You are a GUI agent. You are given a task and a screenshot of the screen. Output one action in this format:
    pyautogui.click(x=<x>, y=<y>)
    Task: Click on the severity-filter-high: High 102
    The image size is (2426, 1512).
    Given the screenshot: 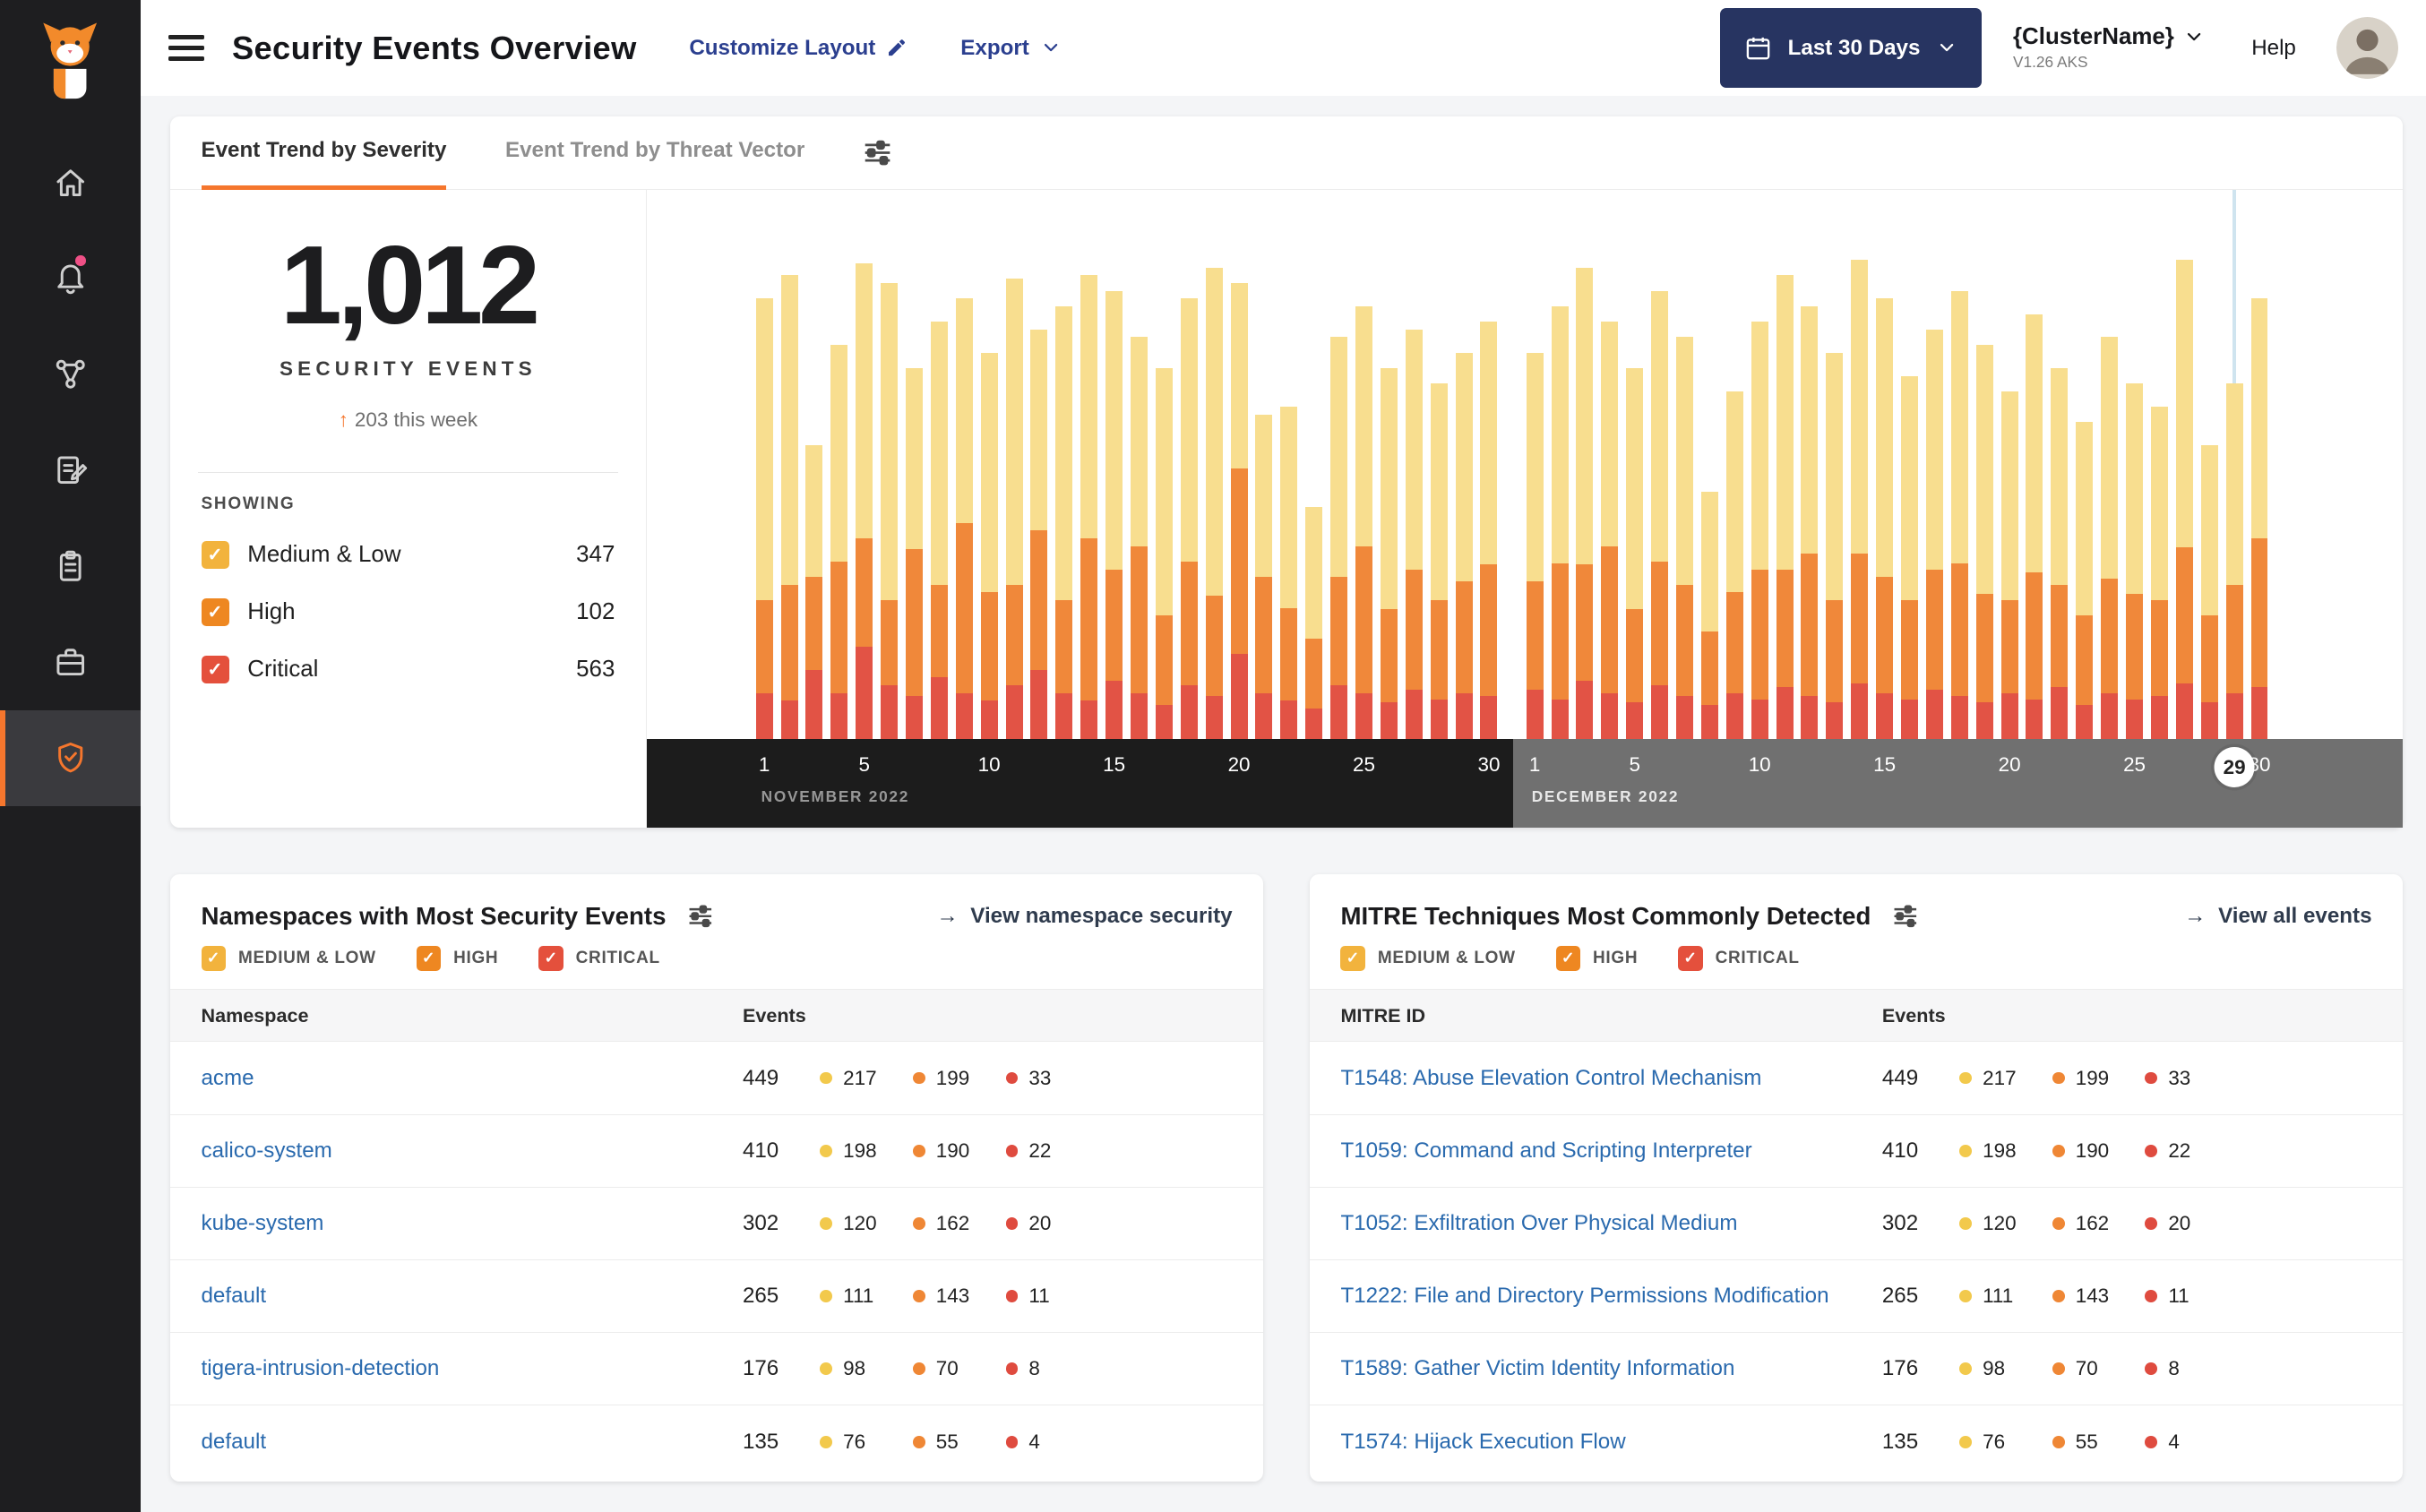 What is the action you would take?
    pyautogui.click(x=408, y=612)
    